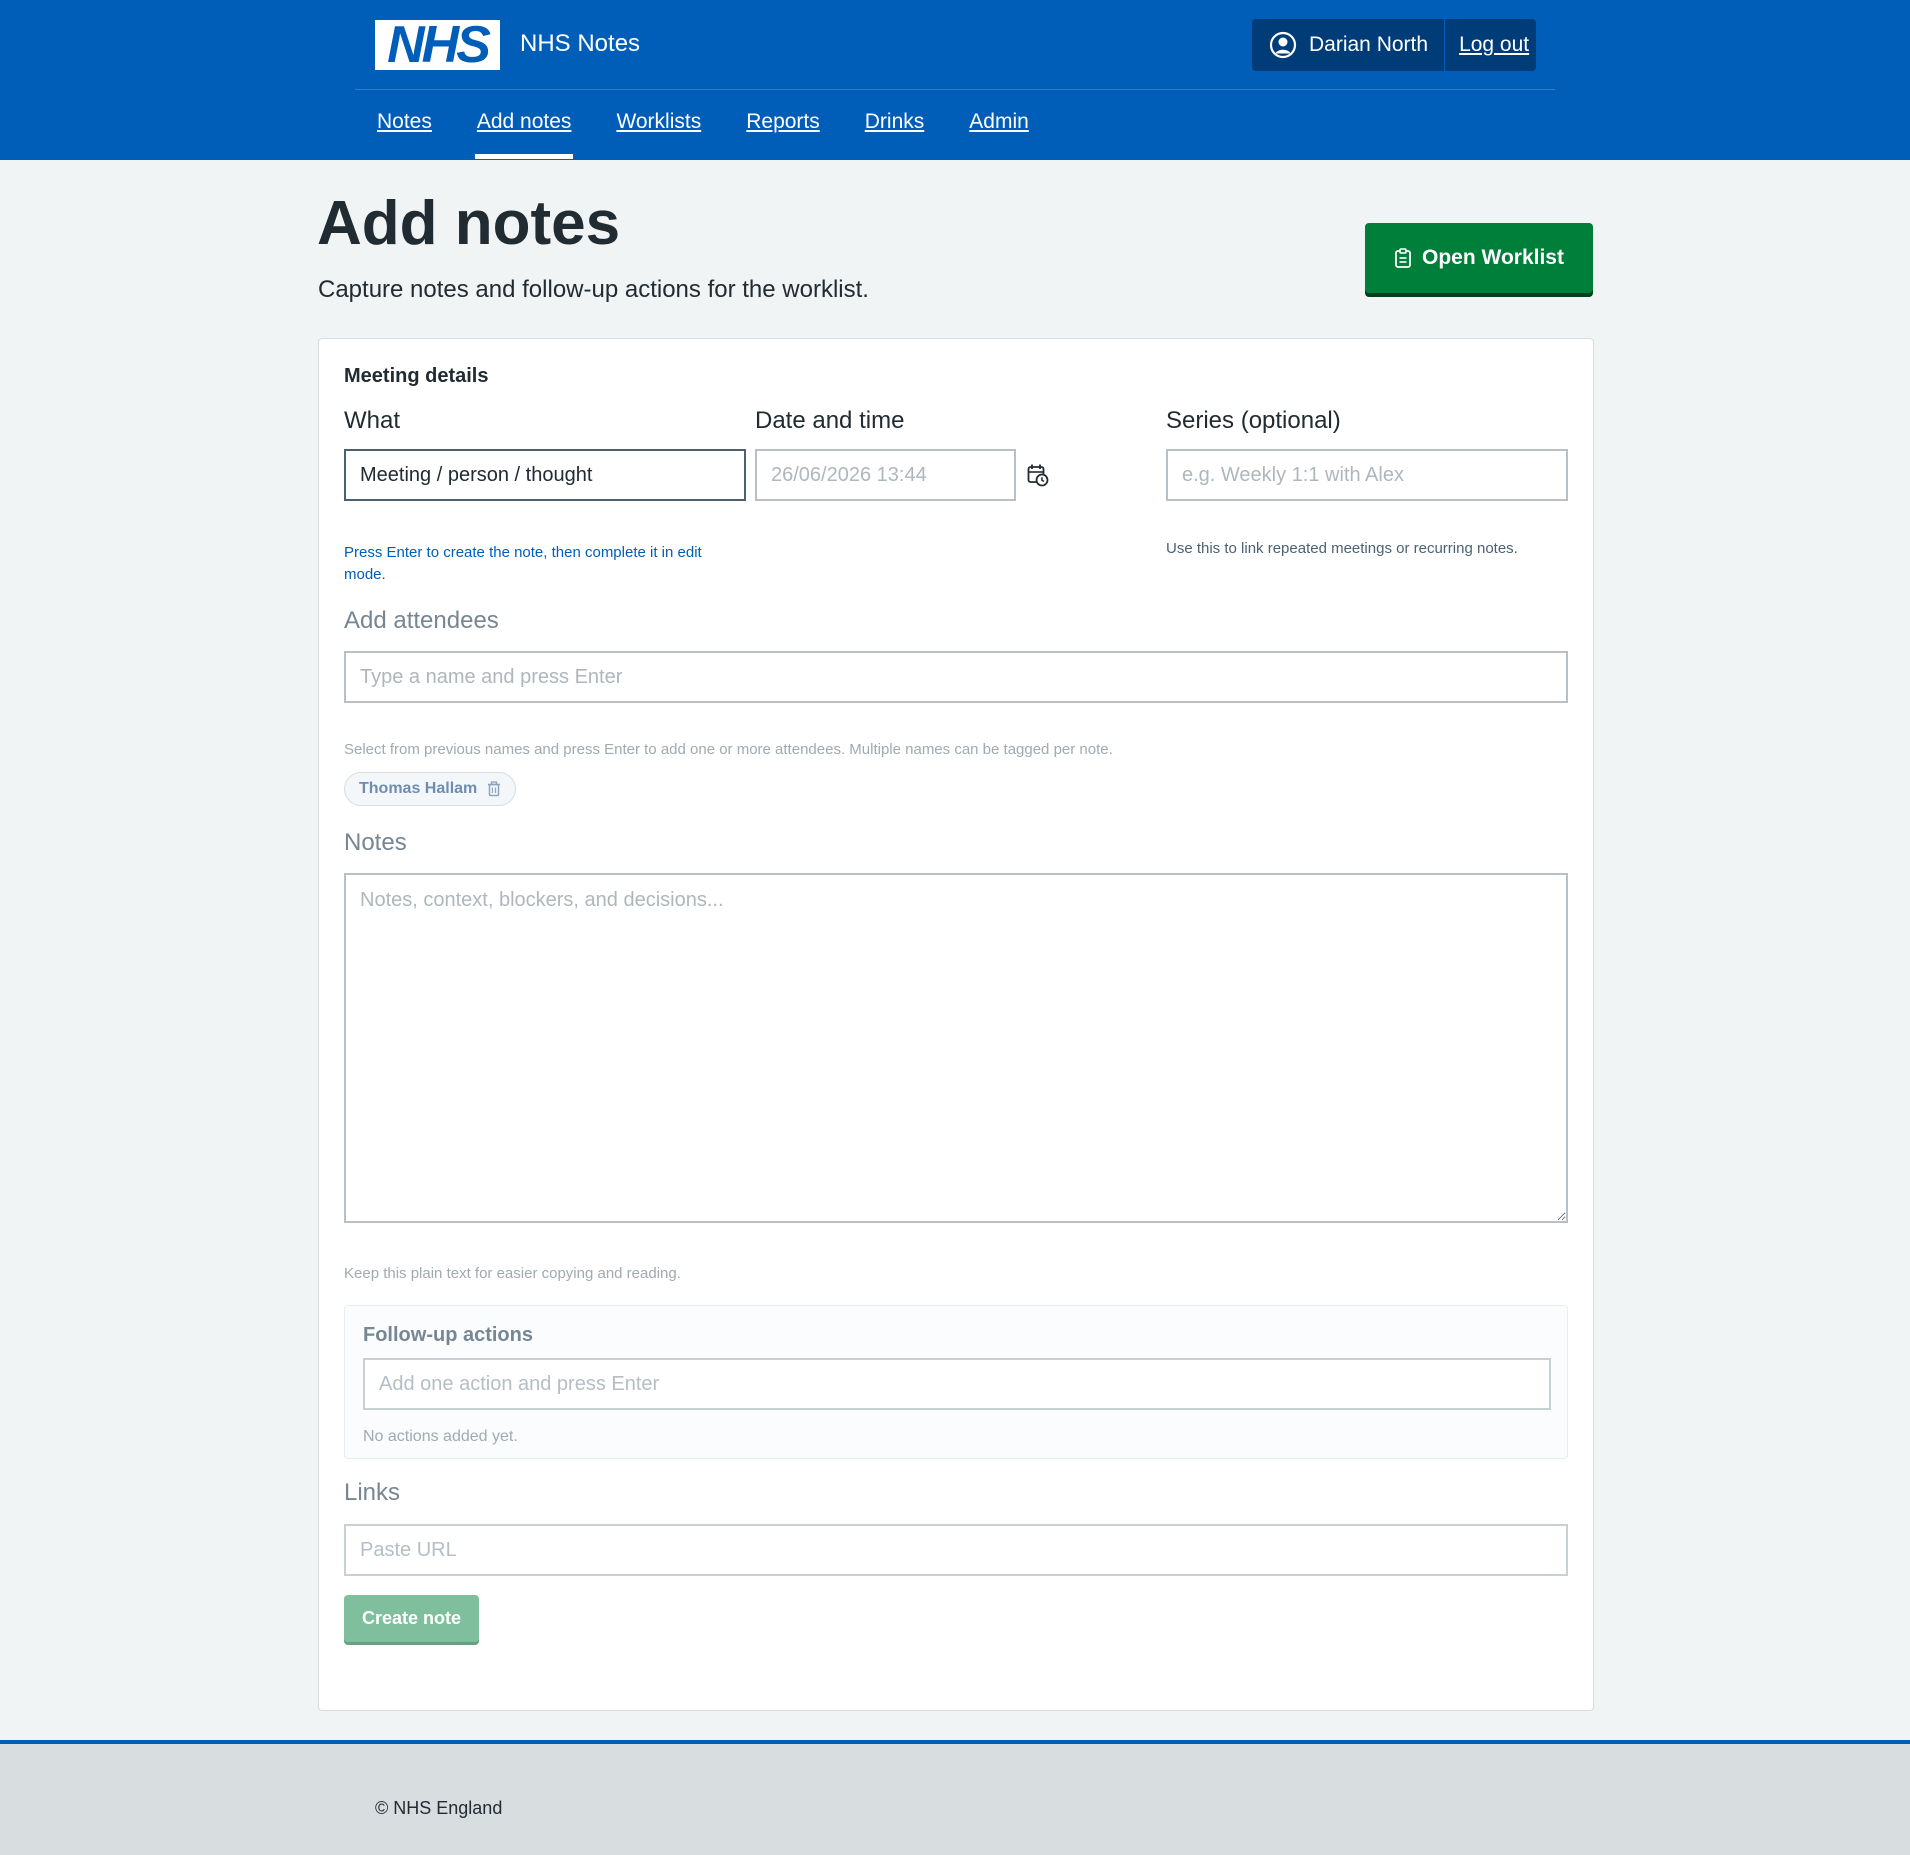  Describe the element at coordinates (580, 44) in the screenshot. I see `service-name: NHS Notes` at that location.